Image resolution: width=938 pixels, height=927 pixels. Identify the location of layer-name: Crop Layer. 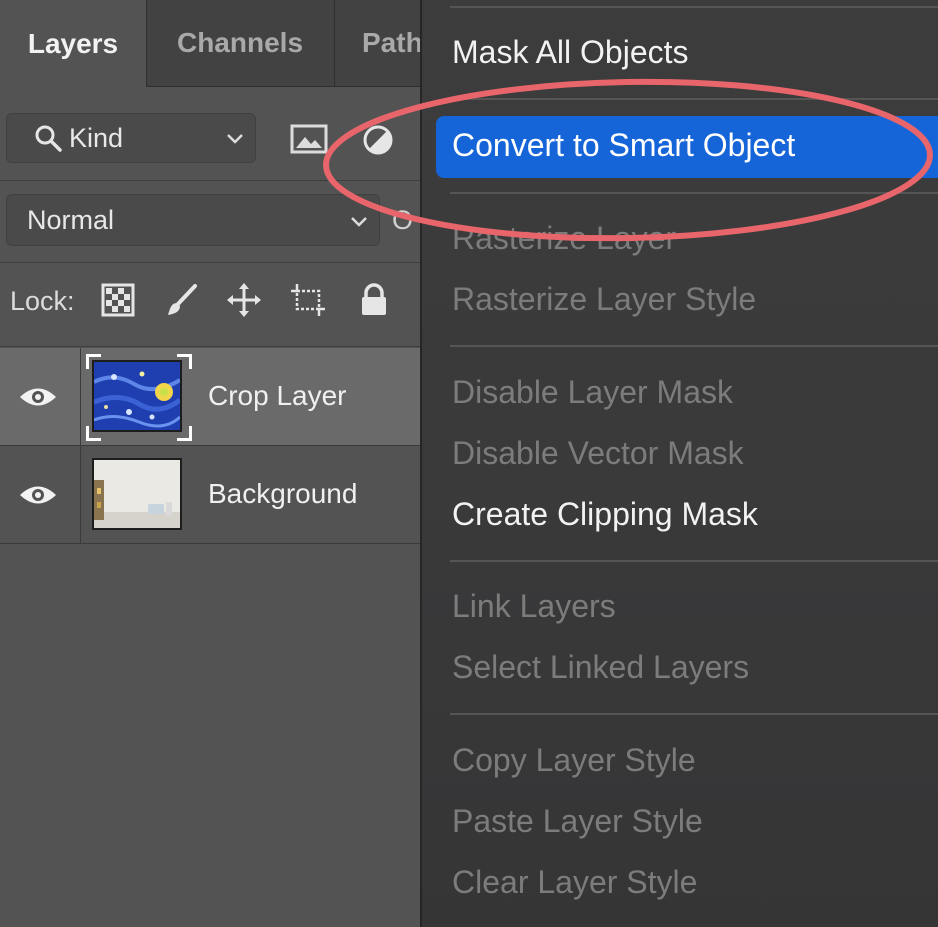
(277, 395).